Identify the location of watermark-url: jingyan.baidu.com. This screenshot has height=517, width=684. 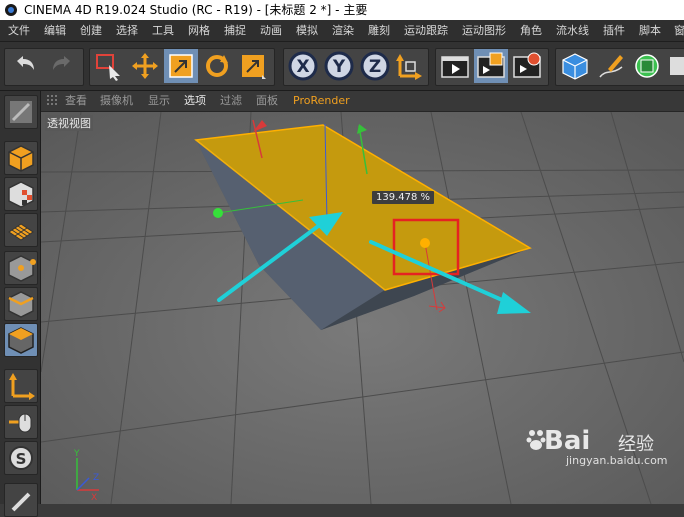
(617, 460).